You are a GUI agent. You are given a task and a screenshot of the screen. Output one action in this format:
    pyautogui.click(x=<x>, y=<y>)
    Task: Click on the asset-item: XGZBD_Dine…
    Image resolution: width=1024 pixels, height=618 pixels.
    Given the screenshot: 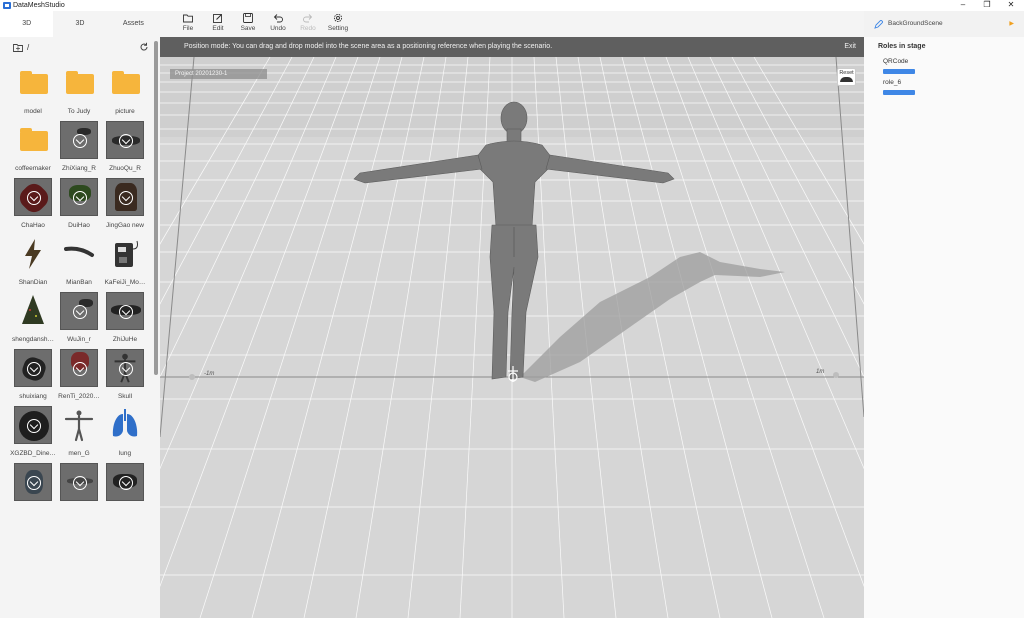 What is the action you would take?
    pyautogui.click(x=33, y=433)
    